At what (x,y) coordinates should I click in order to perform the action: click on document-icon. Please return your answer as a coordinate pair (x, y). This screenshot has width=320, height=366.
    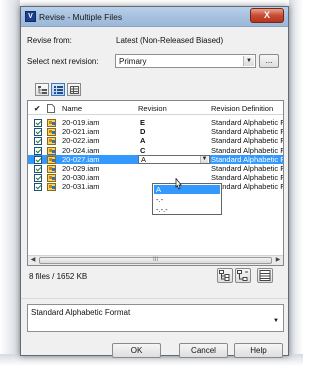
    Looking at the image, I should click on (51, 108).